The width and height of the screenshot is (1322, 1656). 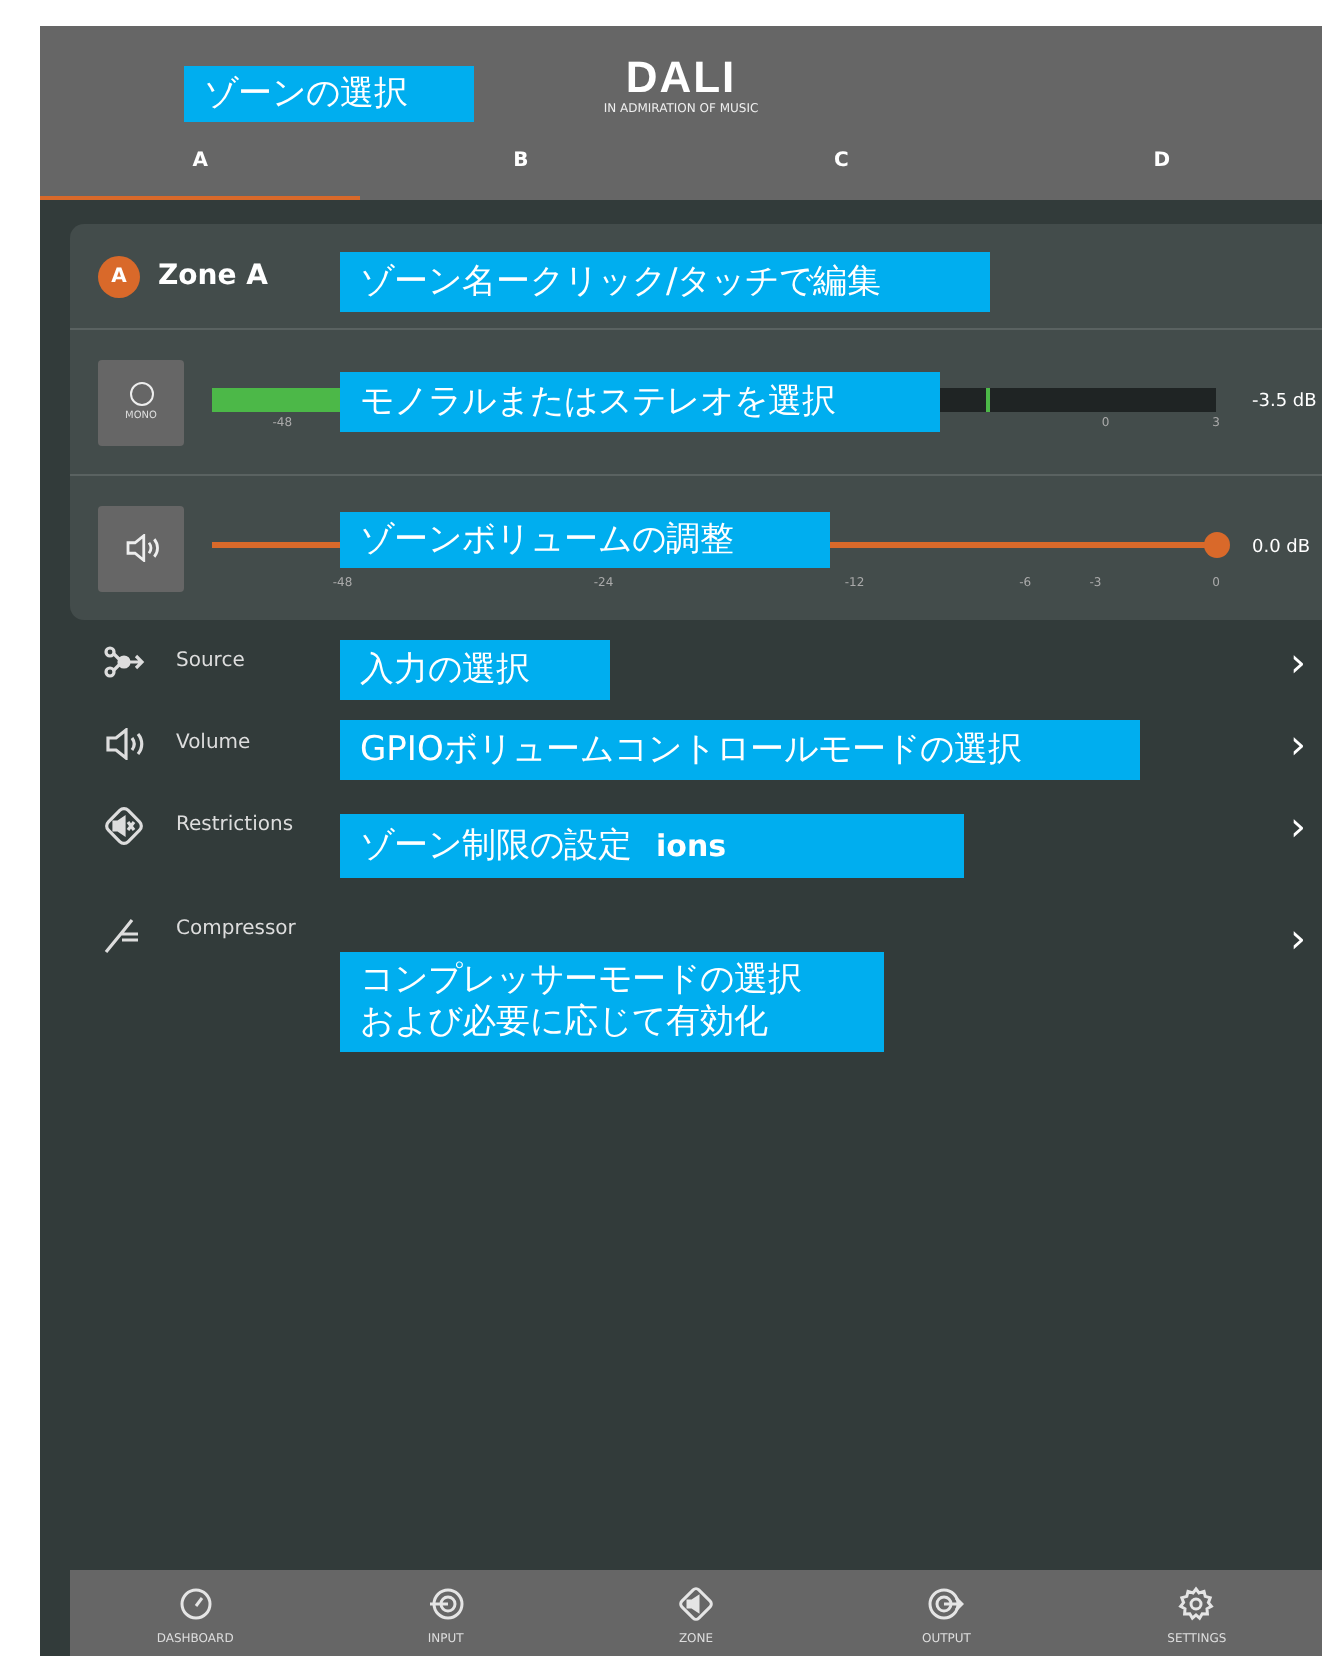 What do you see at coordinates (612, 1002) in the screenshot?
I see `annotation-tooltip: コンプレッサーモードの選択 および必要に応じて有効化` at bounding box center [612, 1002].